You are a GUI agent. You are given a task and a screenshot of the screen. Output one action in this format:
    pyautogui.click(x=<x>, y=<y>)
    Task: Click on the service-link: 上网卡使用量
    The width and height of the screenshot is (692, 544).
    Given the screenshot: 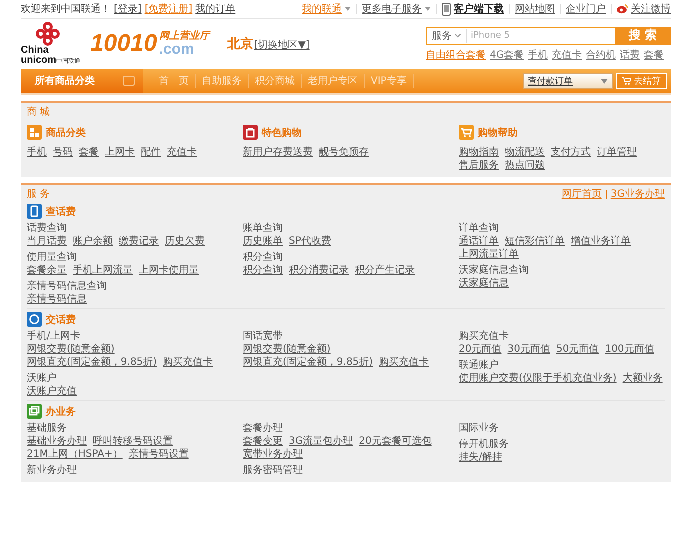 What is the action you would take?
    pyautogui.click(x=169, y=270)
    